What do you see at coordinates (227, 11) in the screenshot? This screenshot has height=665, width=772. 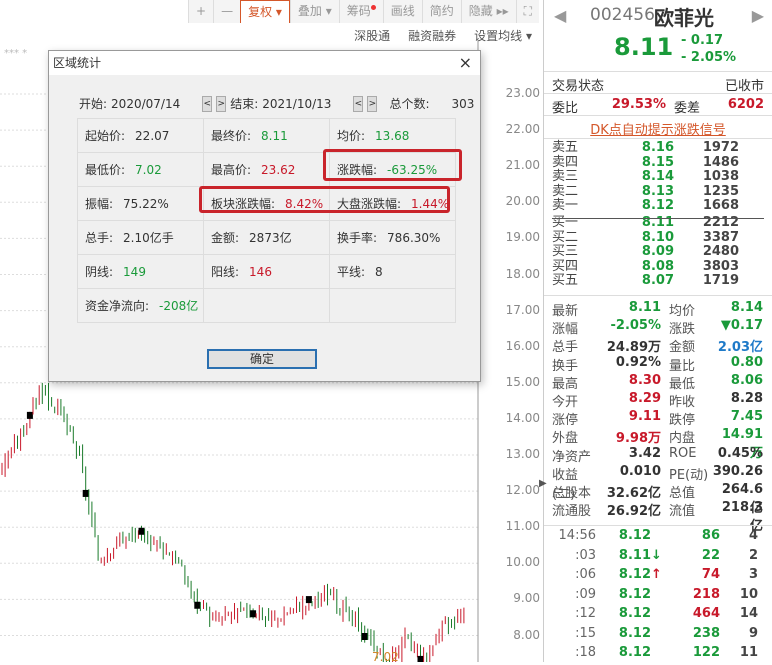 I see `toolbar-button: —` at bounding box center [227, 11].